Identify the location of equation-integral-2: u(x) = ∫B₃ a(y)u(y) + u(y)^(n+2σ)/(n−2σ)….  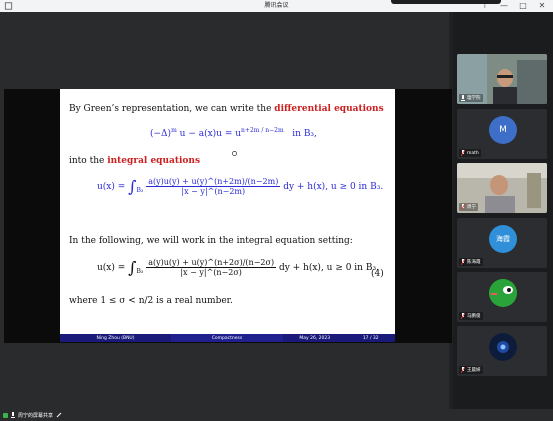
(238, 267).